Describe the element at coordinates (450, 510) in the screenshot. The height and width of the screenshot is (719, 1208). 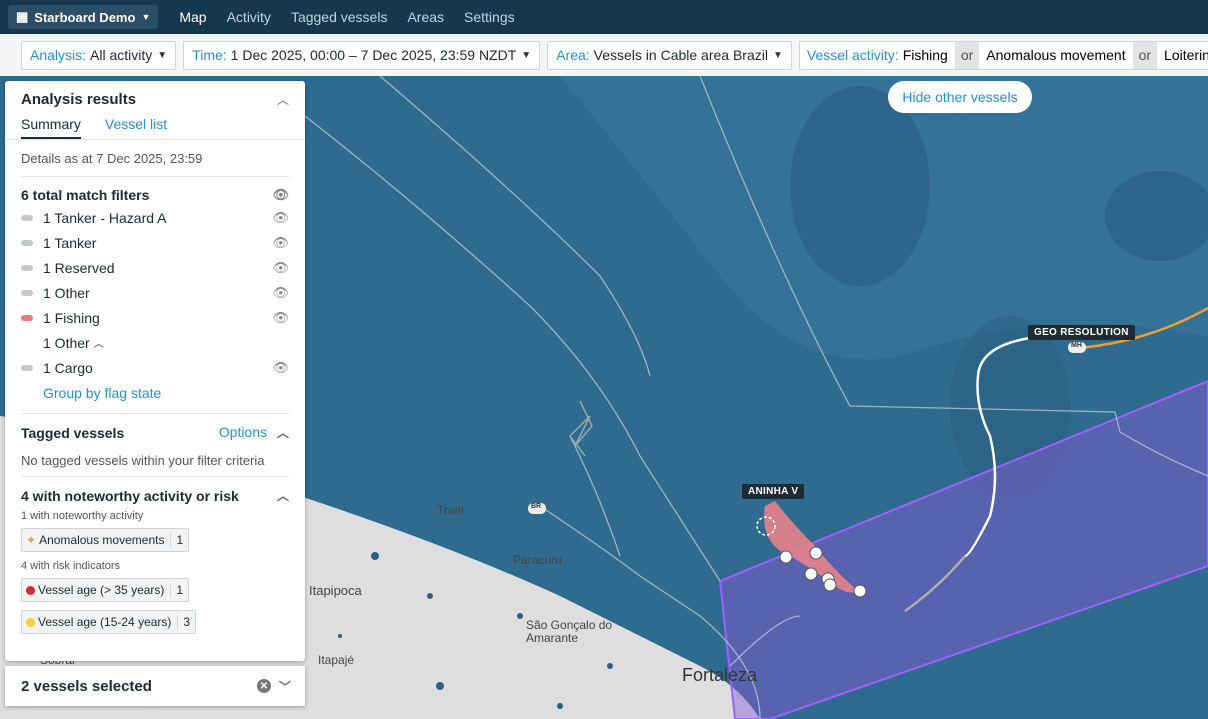
I see `place-trairi: Trairi` at that location.